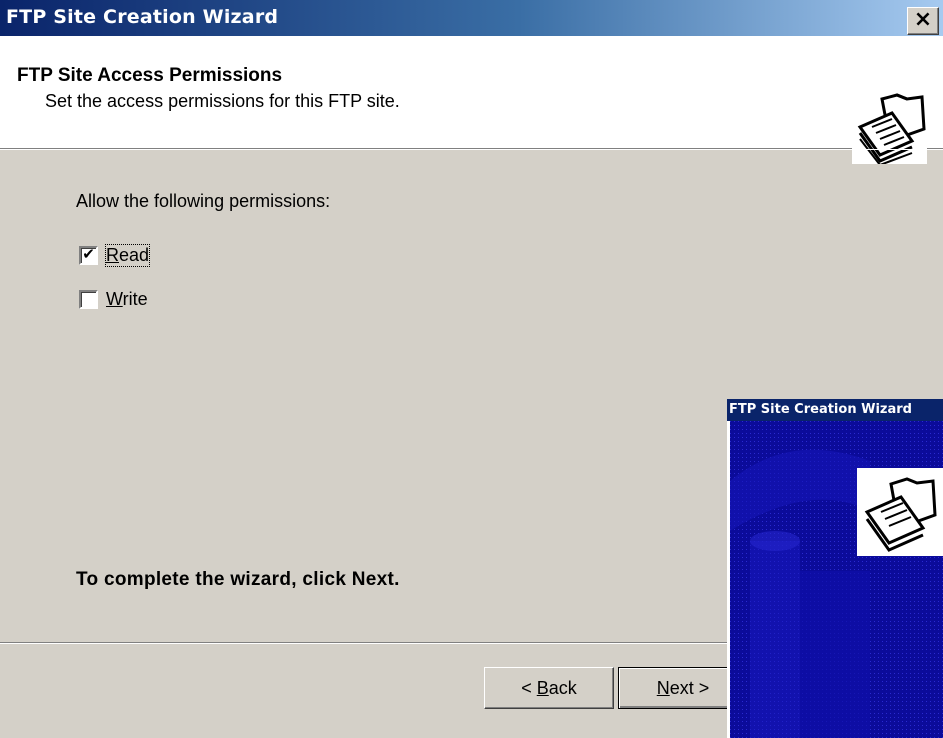 Image resolution: width=943 pixels, height=738 pixels. Describe the element at coordinates (88, 255) in the screenshot. I see `read-checkbox: ✔` at that location.